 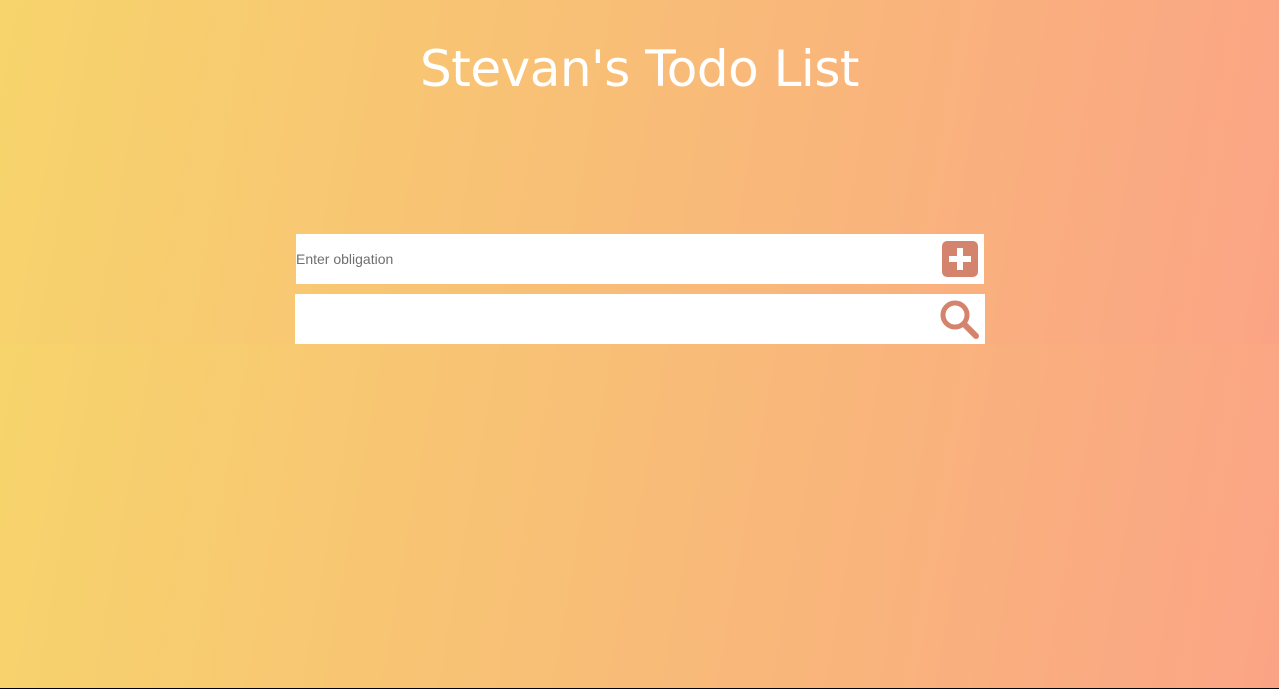 I want to click on search-input, so click(x=610, y=319).